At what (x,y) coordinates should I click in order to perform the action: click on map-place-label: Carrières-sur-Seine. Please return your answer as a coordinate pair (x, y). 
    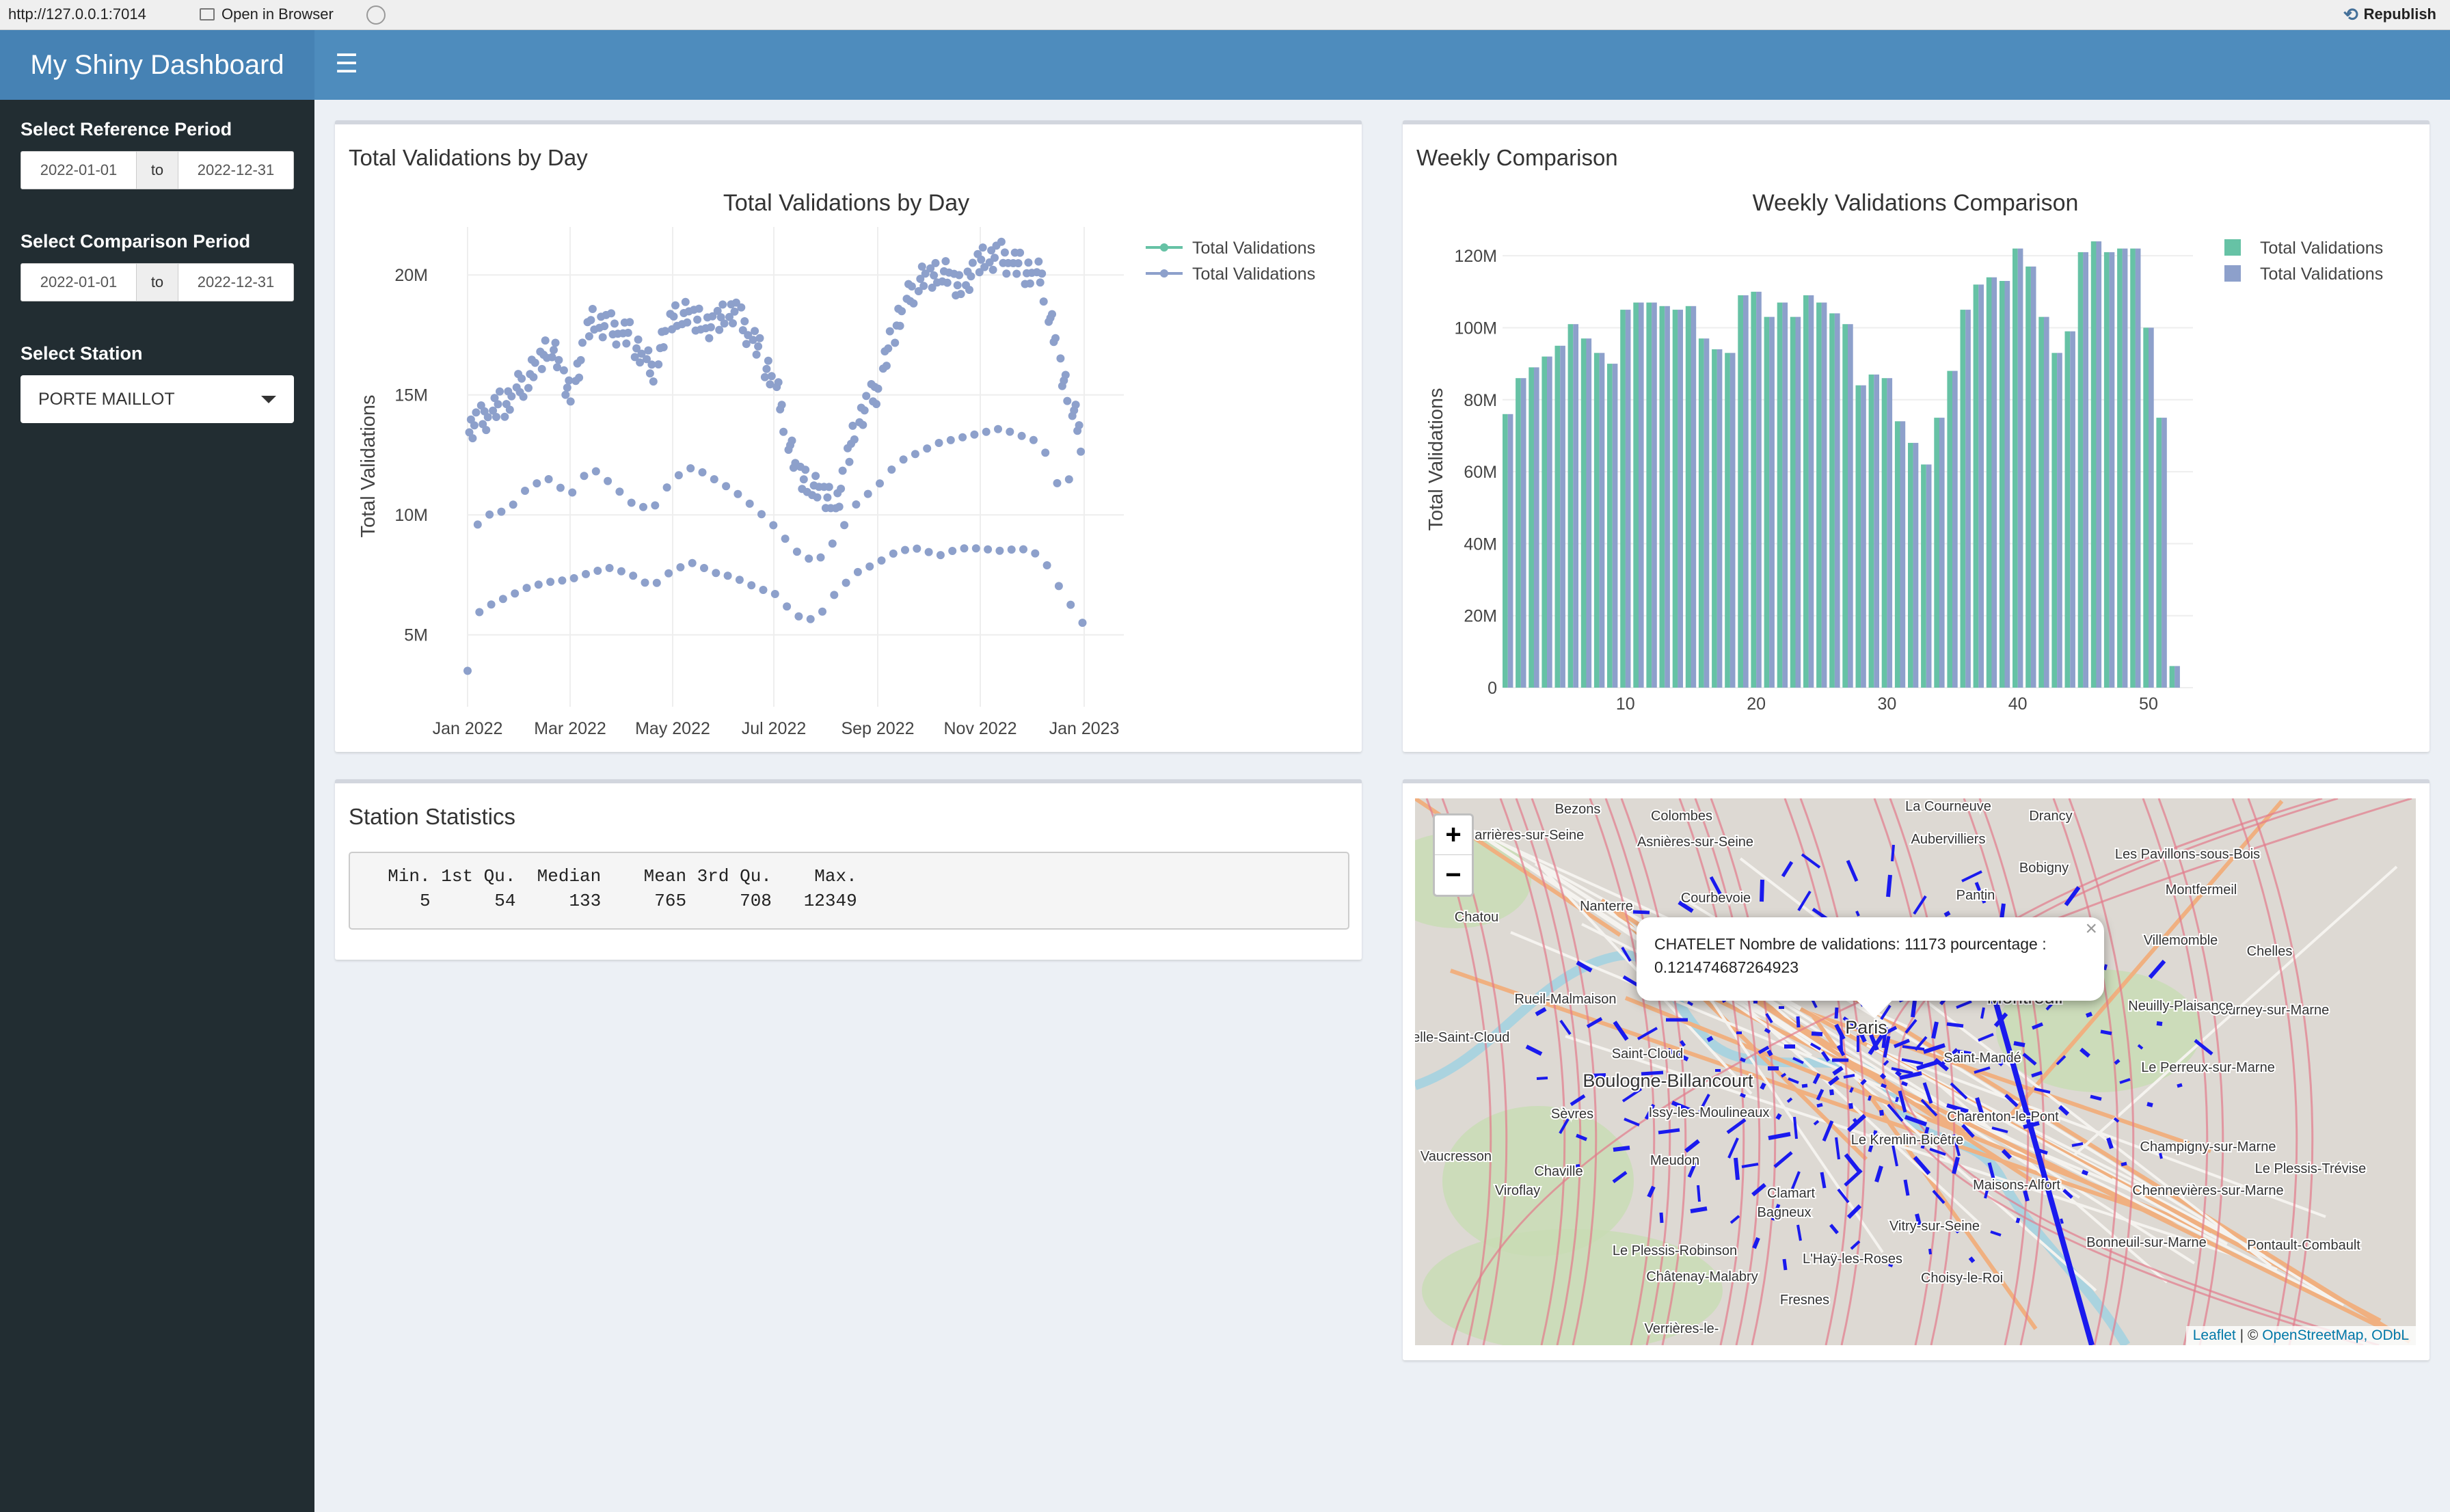
    Looking at the image, I should click on (1525, 835).